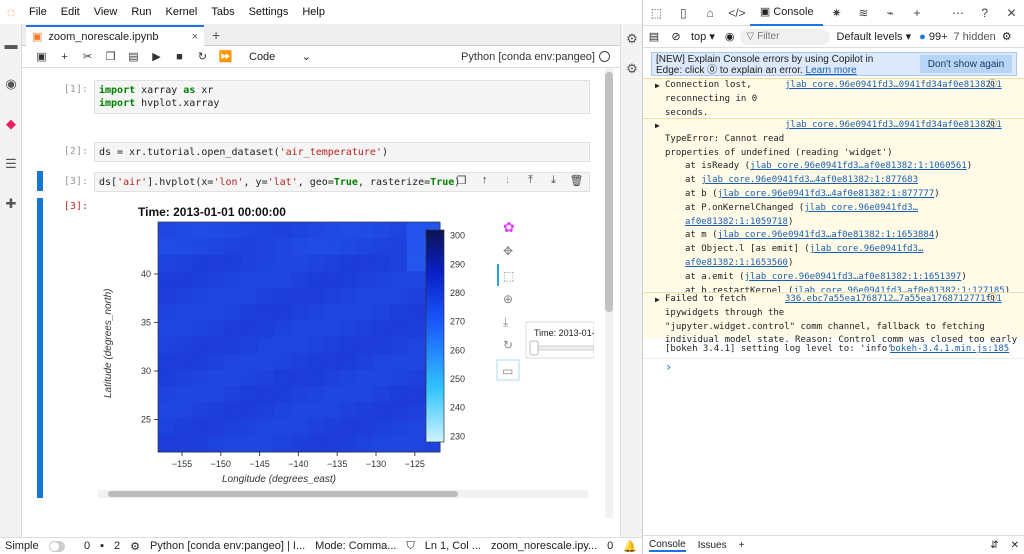 Image resolution: width=1024 pixels, height=554 pixels. Describe the element at coordinates (809, 180) in the screenshot. I see `source-link: jlab_core.96e0941fd3…4af0e81382:1:877683` at that location.